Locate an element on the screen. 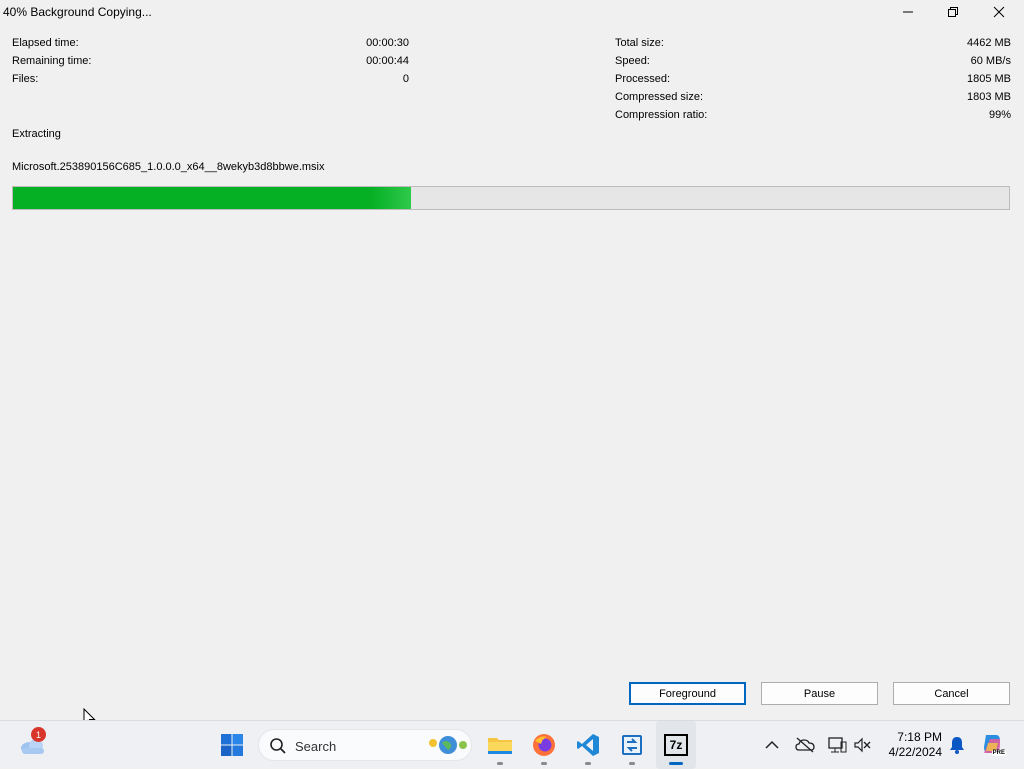 This screenshot has width=1024, height=769. onedrive-off-icon is located at coordinates (805, 745).